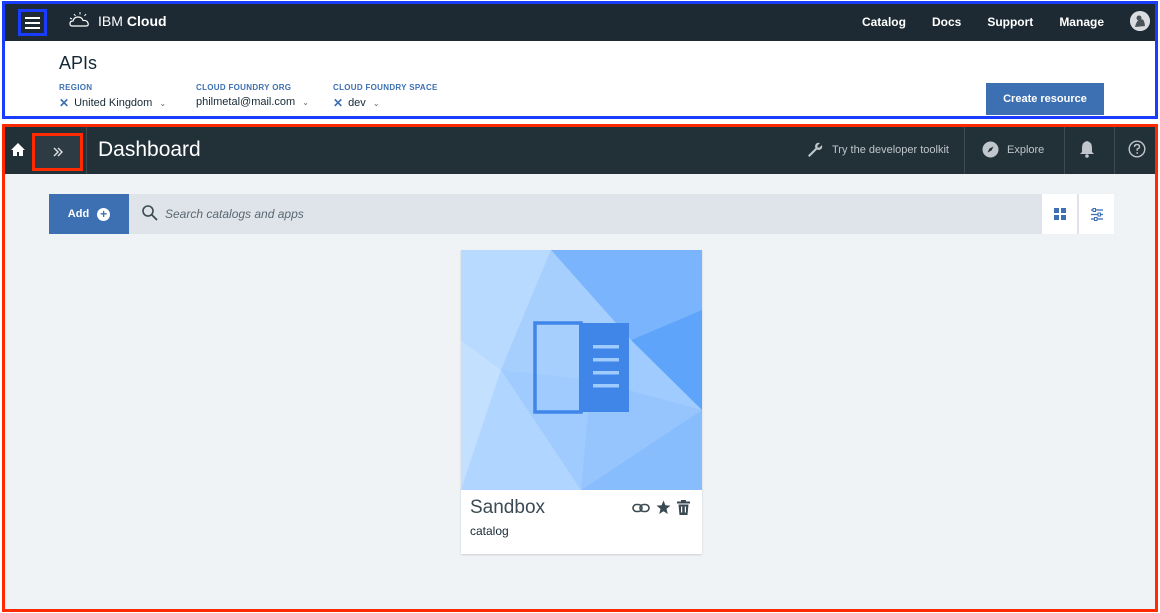 This screenshot has width=1160, height=613. What do you see at coordinates (113, 103) in the screenshot?
I see `region-value: United Kingdom` at bounding box center [113, 103].